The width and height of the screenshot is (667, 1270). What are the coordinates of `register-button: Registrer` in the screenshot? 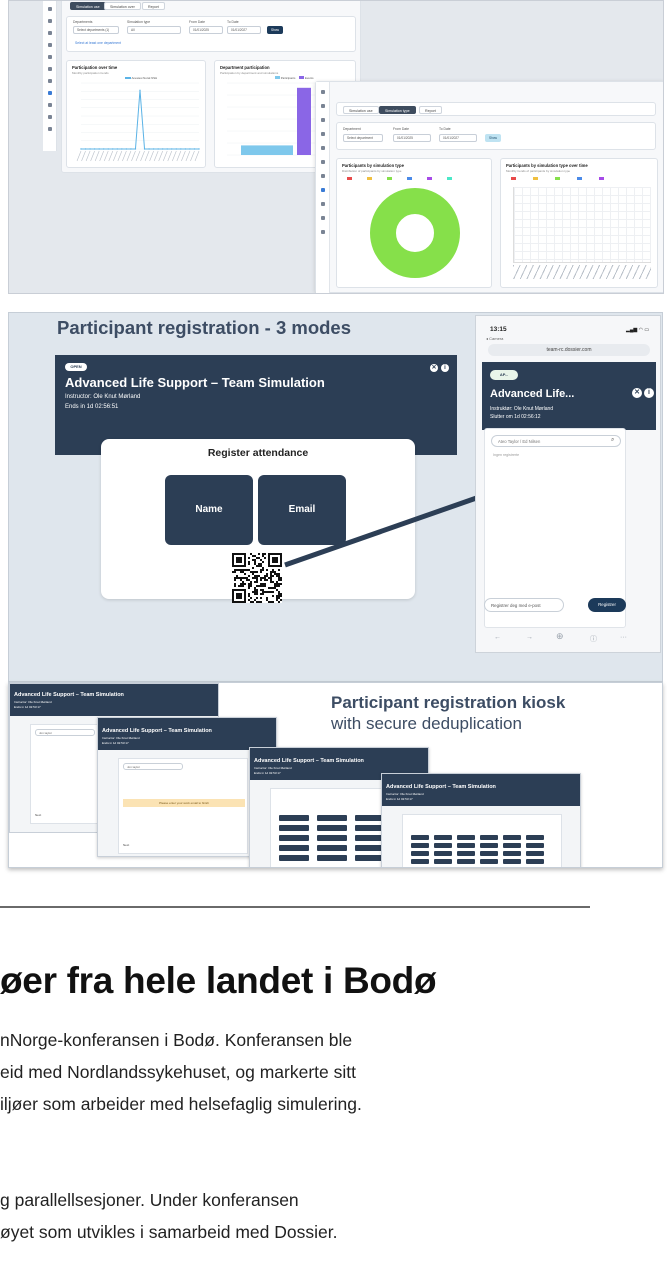 It's located at (607, 605).